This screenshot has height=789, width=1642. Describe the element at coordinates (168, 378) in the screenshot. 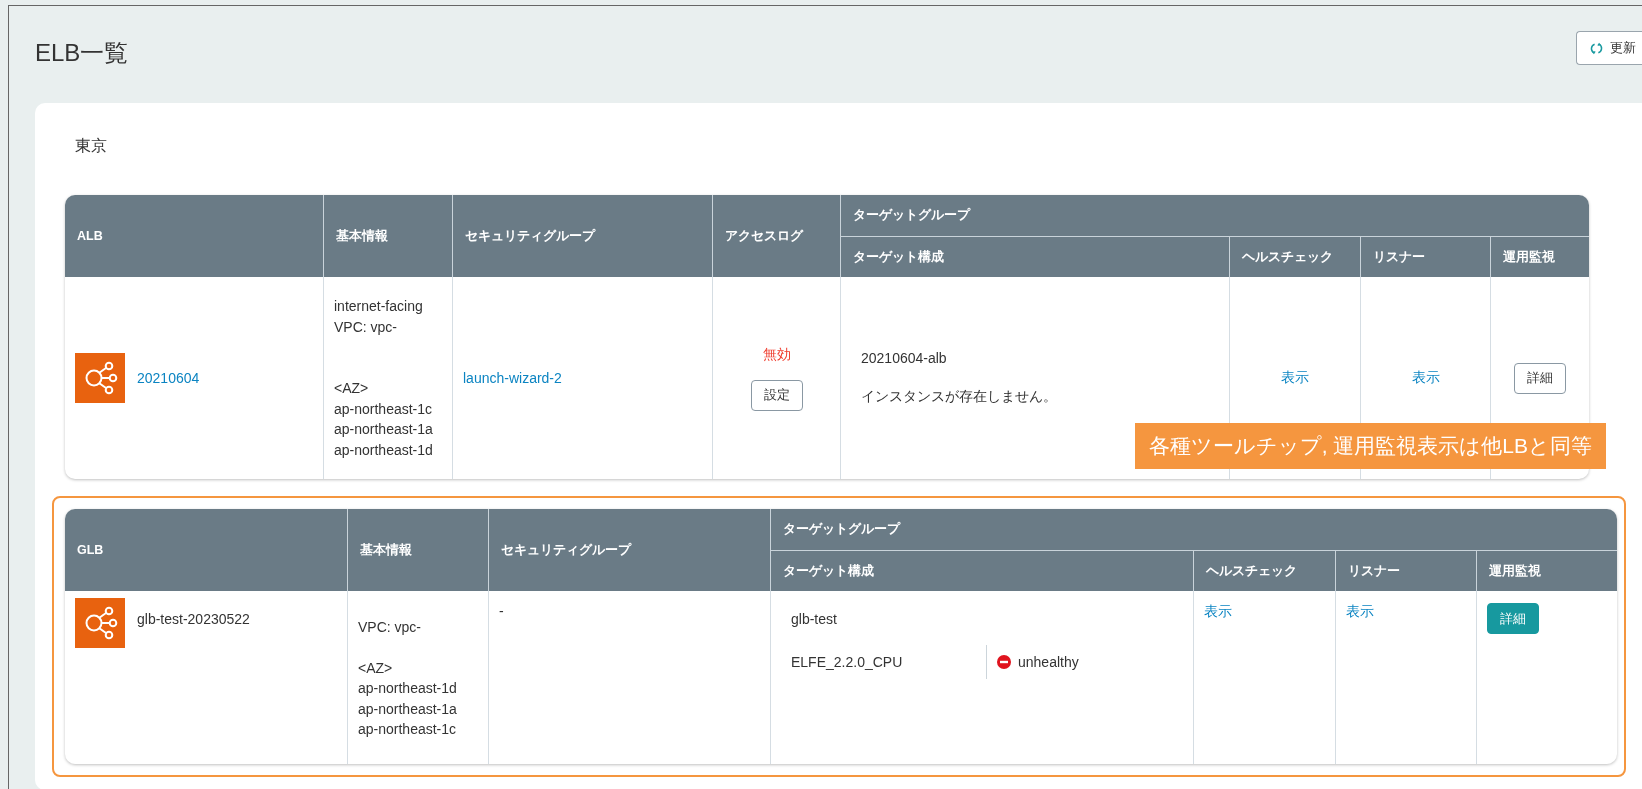

I see `lb-name-link: 20210604` at that location.